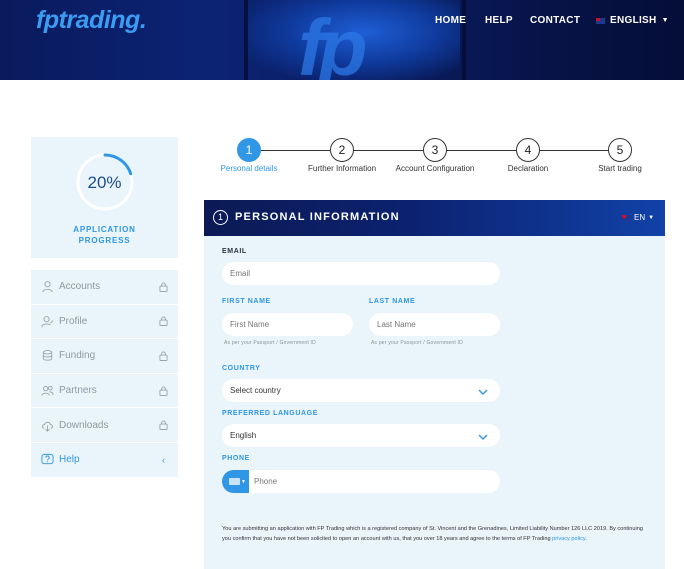  I want to click on first-name-input, so click(287, 324).